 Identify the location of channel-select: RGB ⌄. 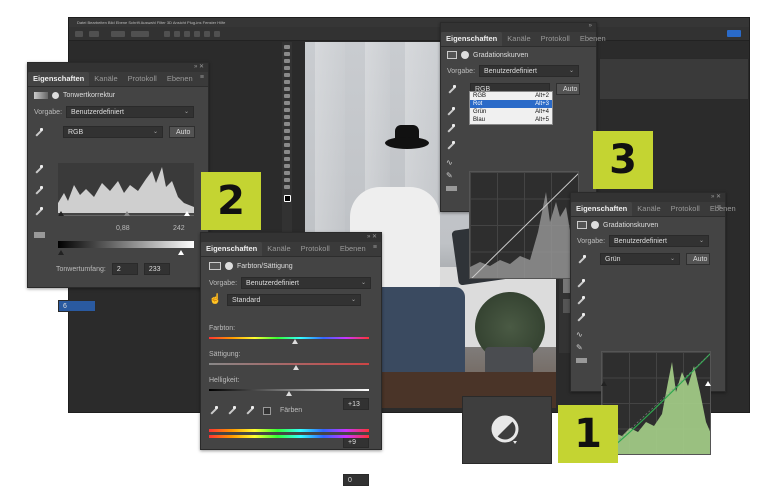
(113, 132).